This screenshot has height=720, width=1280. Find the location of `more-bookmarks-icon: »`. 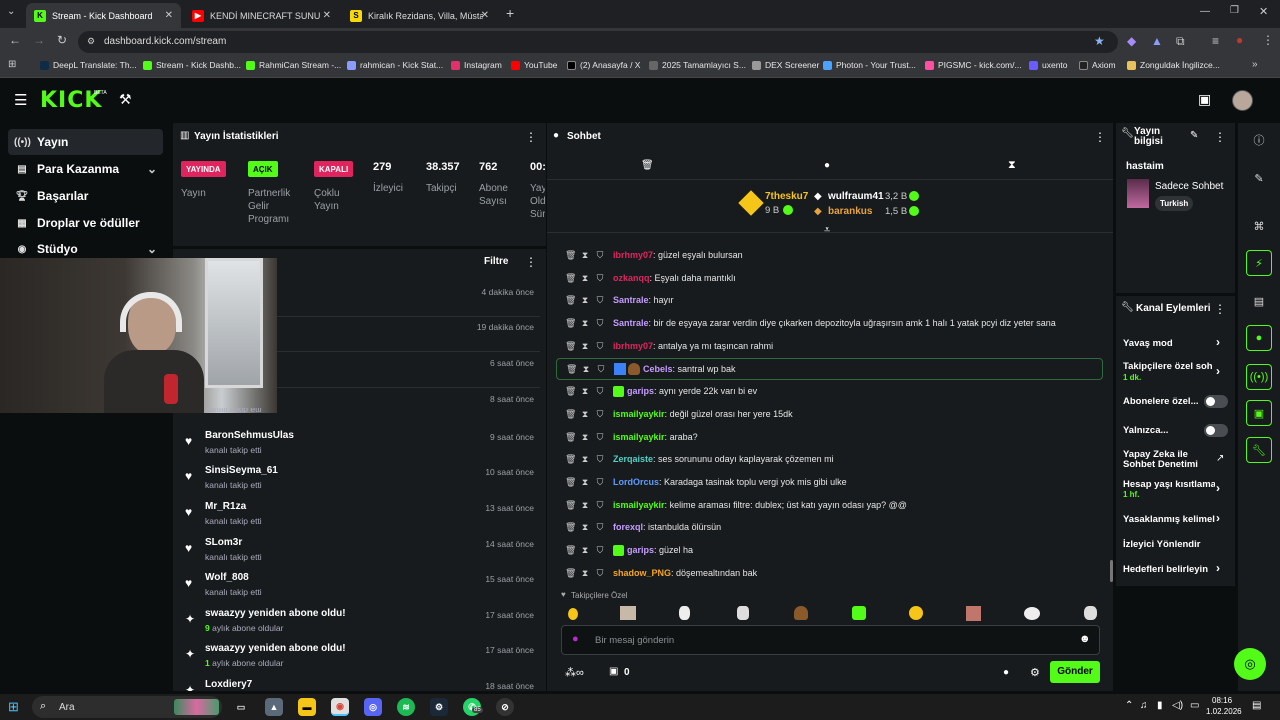

more-bookmarks-icon: » is located at coordinates (1255, 64).